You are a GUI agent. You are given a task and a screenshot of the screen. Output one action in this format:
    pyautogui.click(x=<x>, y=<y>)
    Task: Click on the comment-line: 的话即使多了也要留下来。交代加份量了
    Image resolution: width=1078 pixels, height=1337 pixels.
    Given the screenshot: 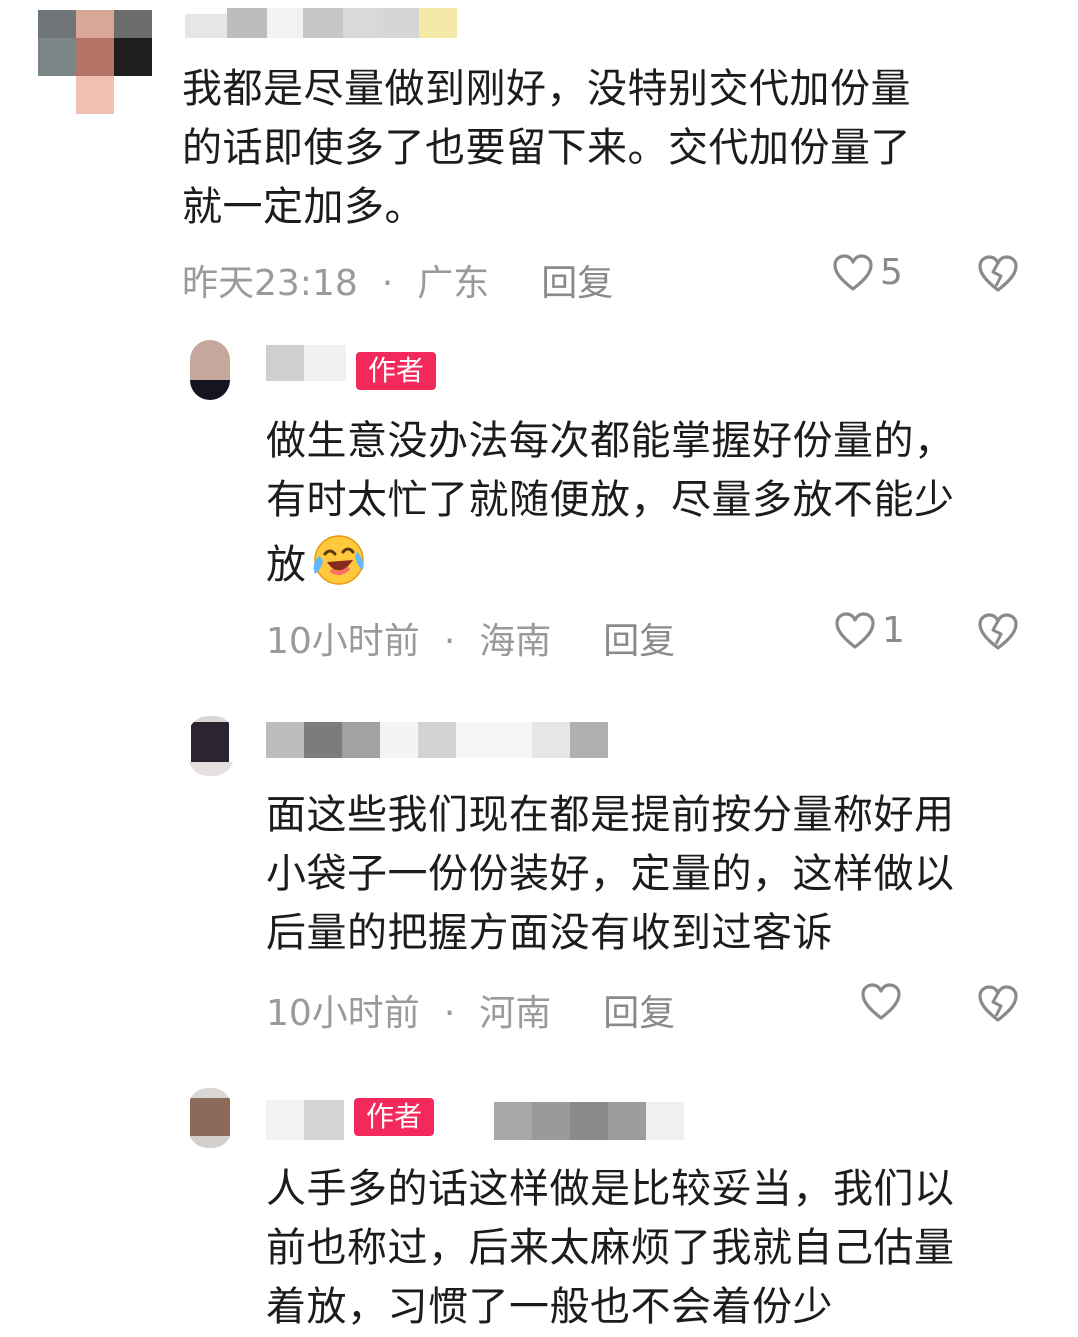 What is the action you would take?
    pyautogui.click(x=546, y=148)
    